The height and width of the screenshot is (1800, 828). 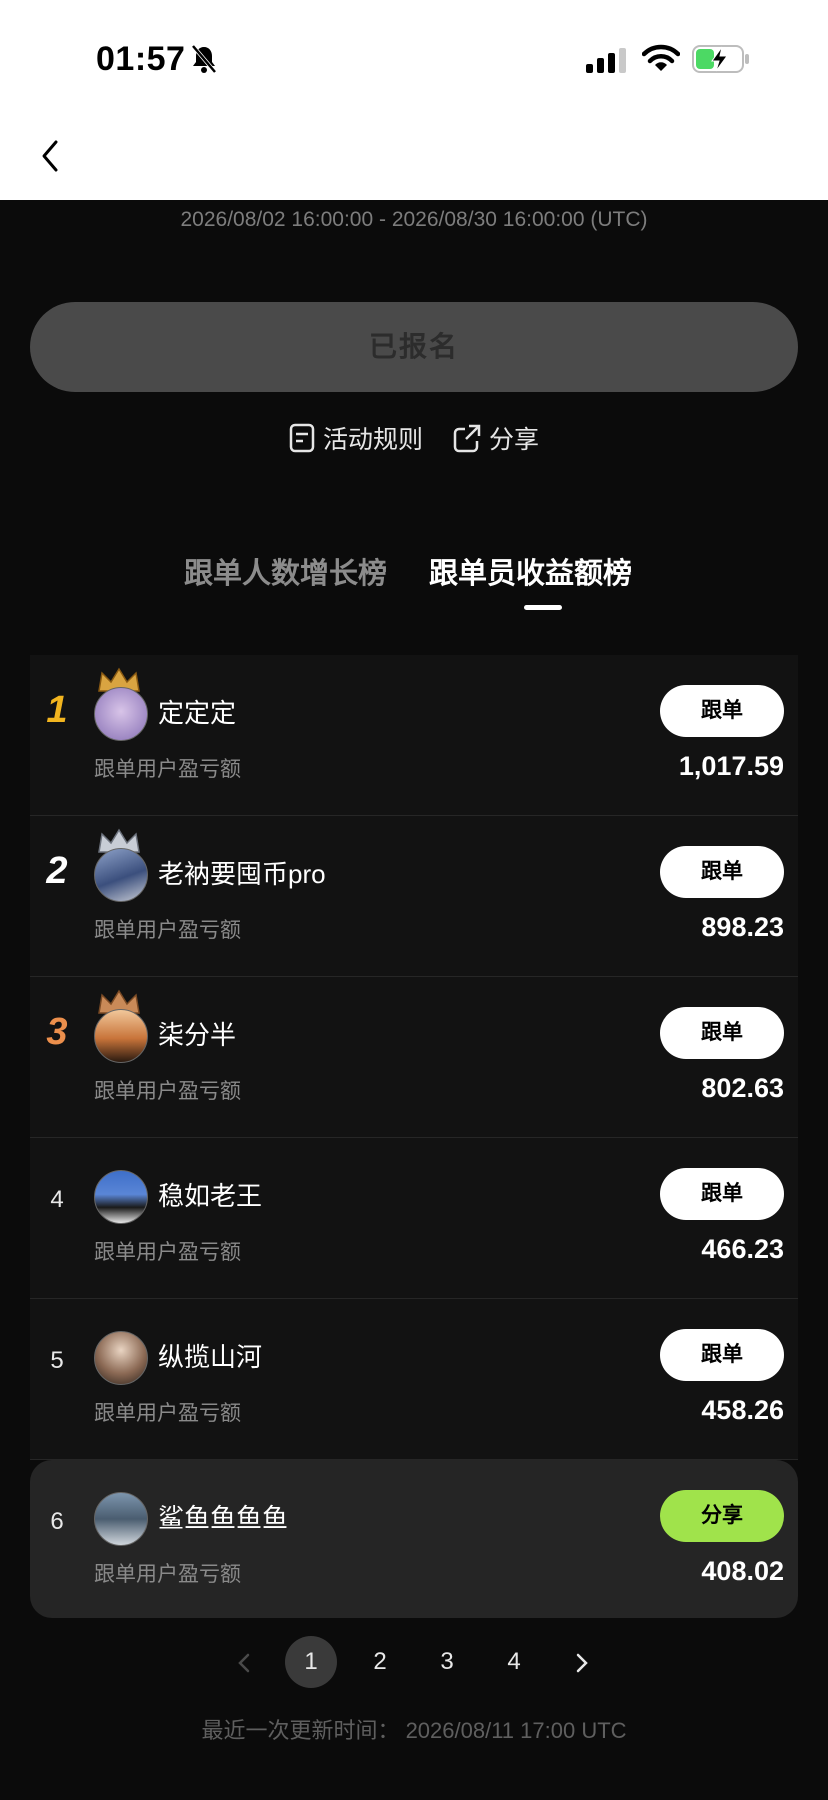 I want to click on rules-link: 活动规则, so click(x=356, y=438).